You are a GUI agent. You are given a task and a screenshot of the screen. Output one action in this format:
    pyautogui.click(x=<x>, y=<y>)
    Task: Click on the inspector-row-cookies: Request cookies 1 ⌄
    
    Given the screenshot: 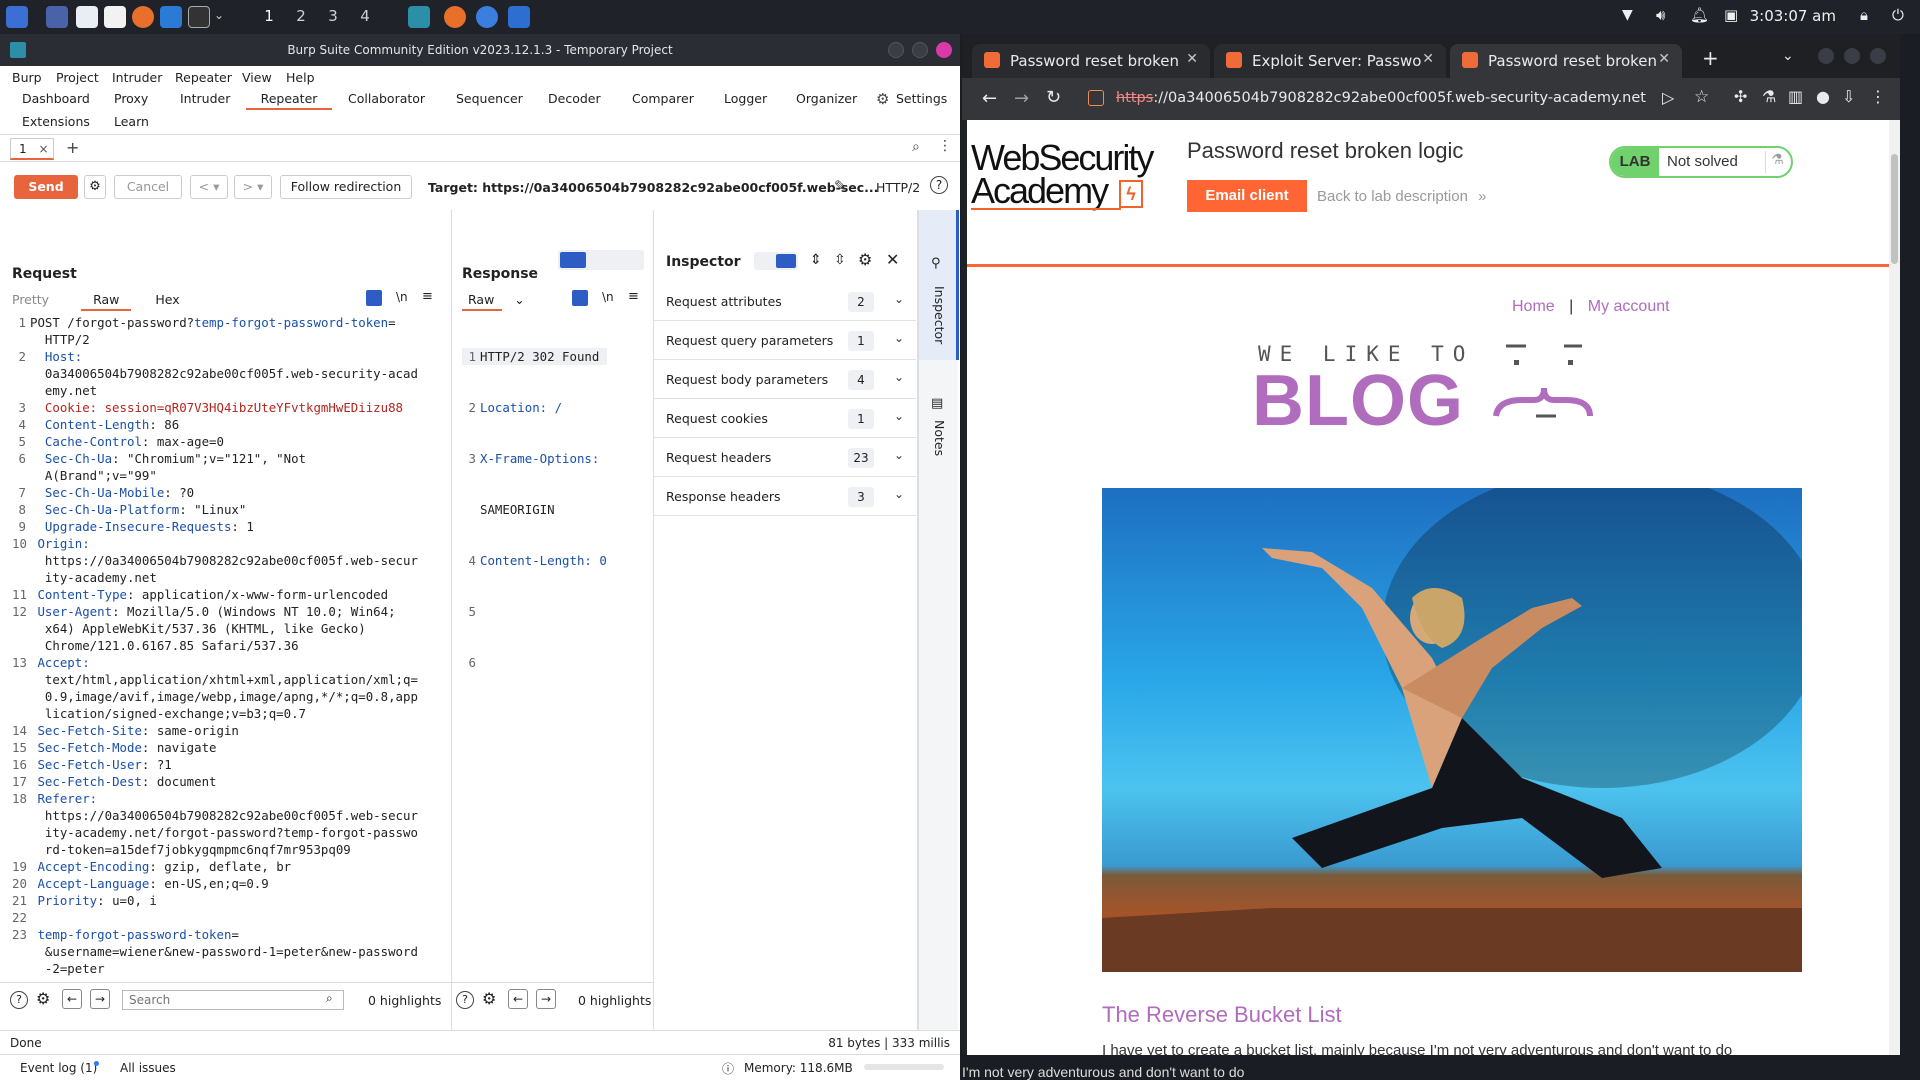 What is the action you would take?
    pyautogui.click(x=785, y=418)
    